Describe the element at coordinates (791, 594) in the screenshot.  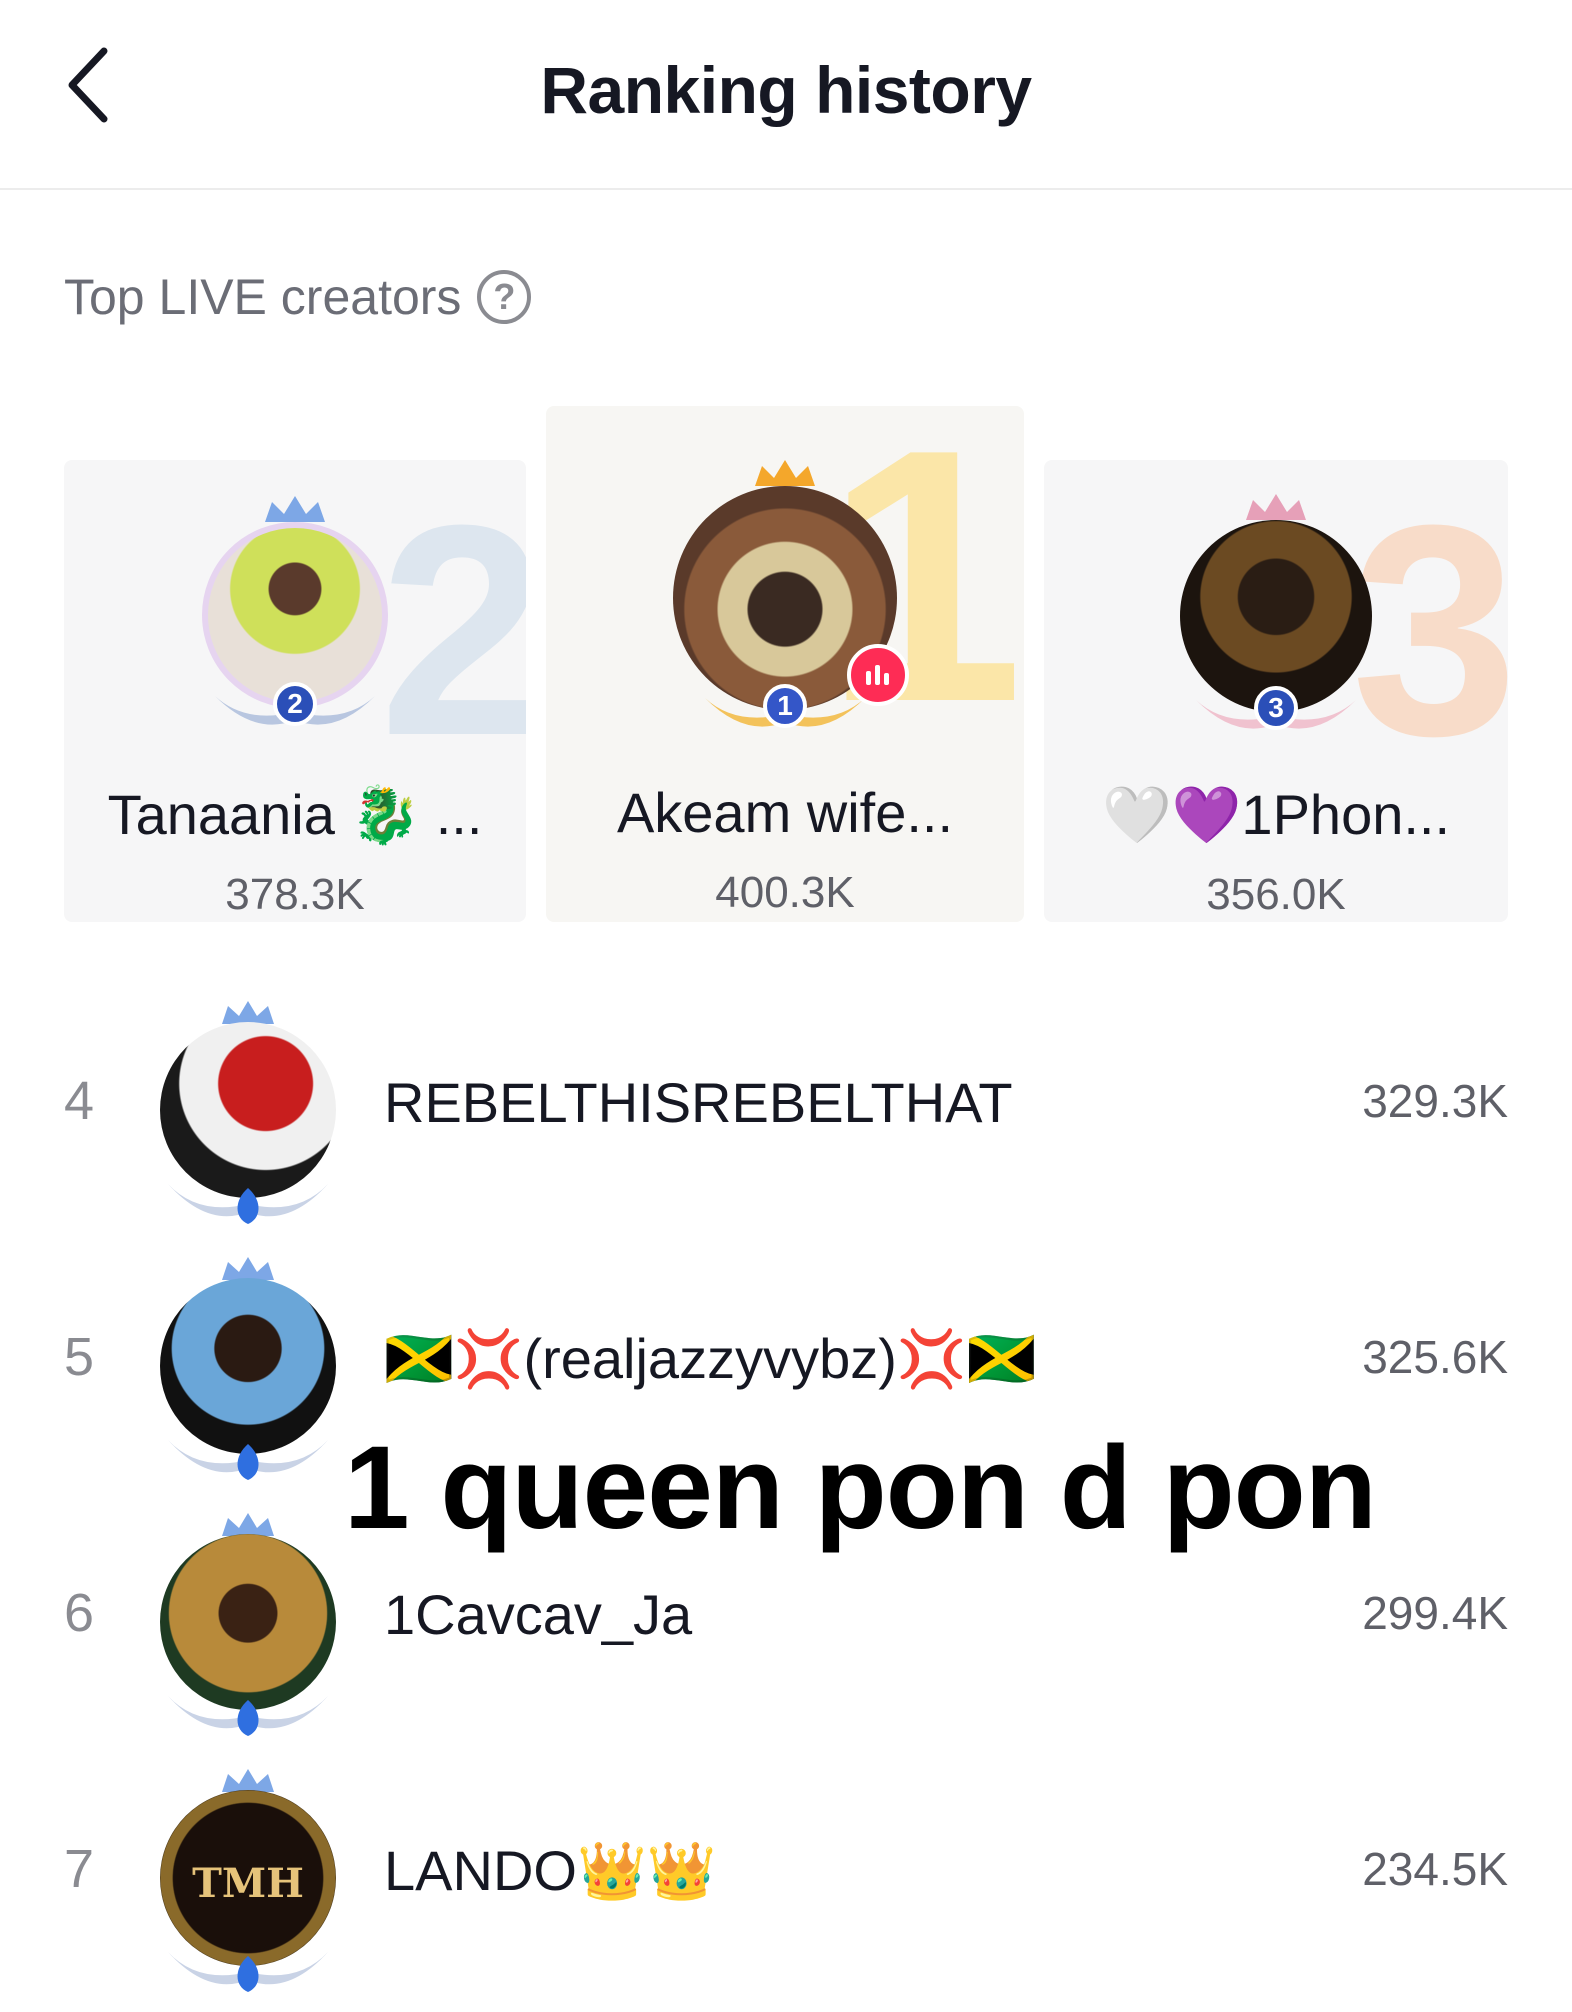
I see `avatar-frame: 1` at that location.